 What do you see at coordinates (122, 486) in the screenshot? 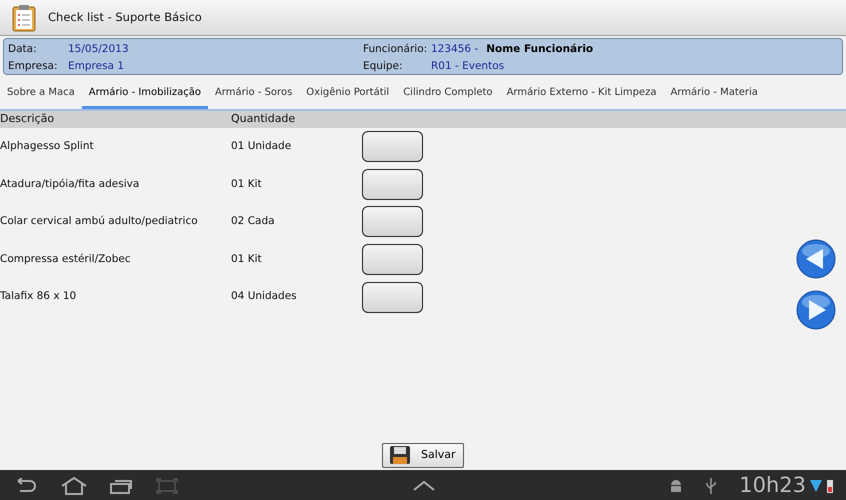
I see `recent-apps-icon` at bounding box center [122, 486].